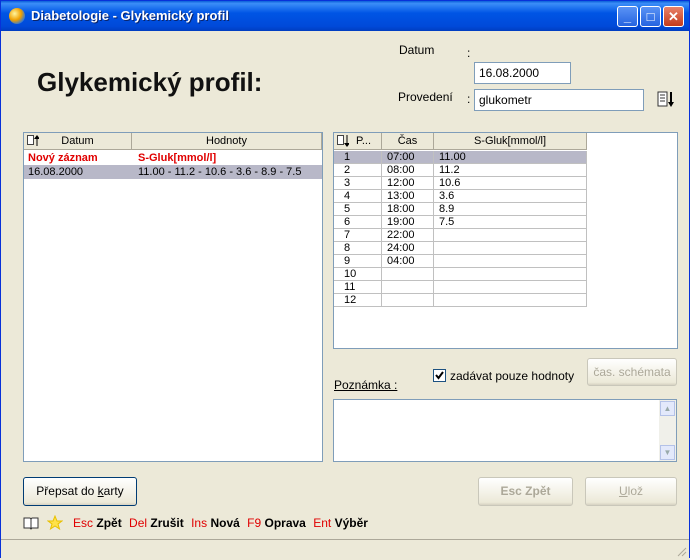 The height and width of the screenshot is (560, 690). I want to click on table-row: 10, so click(460, 274).